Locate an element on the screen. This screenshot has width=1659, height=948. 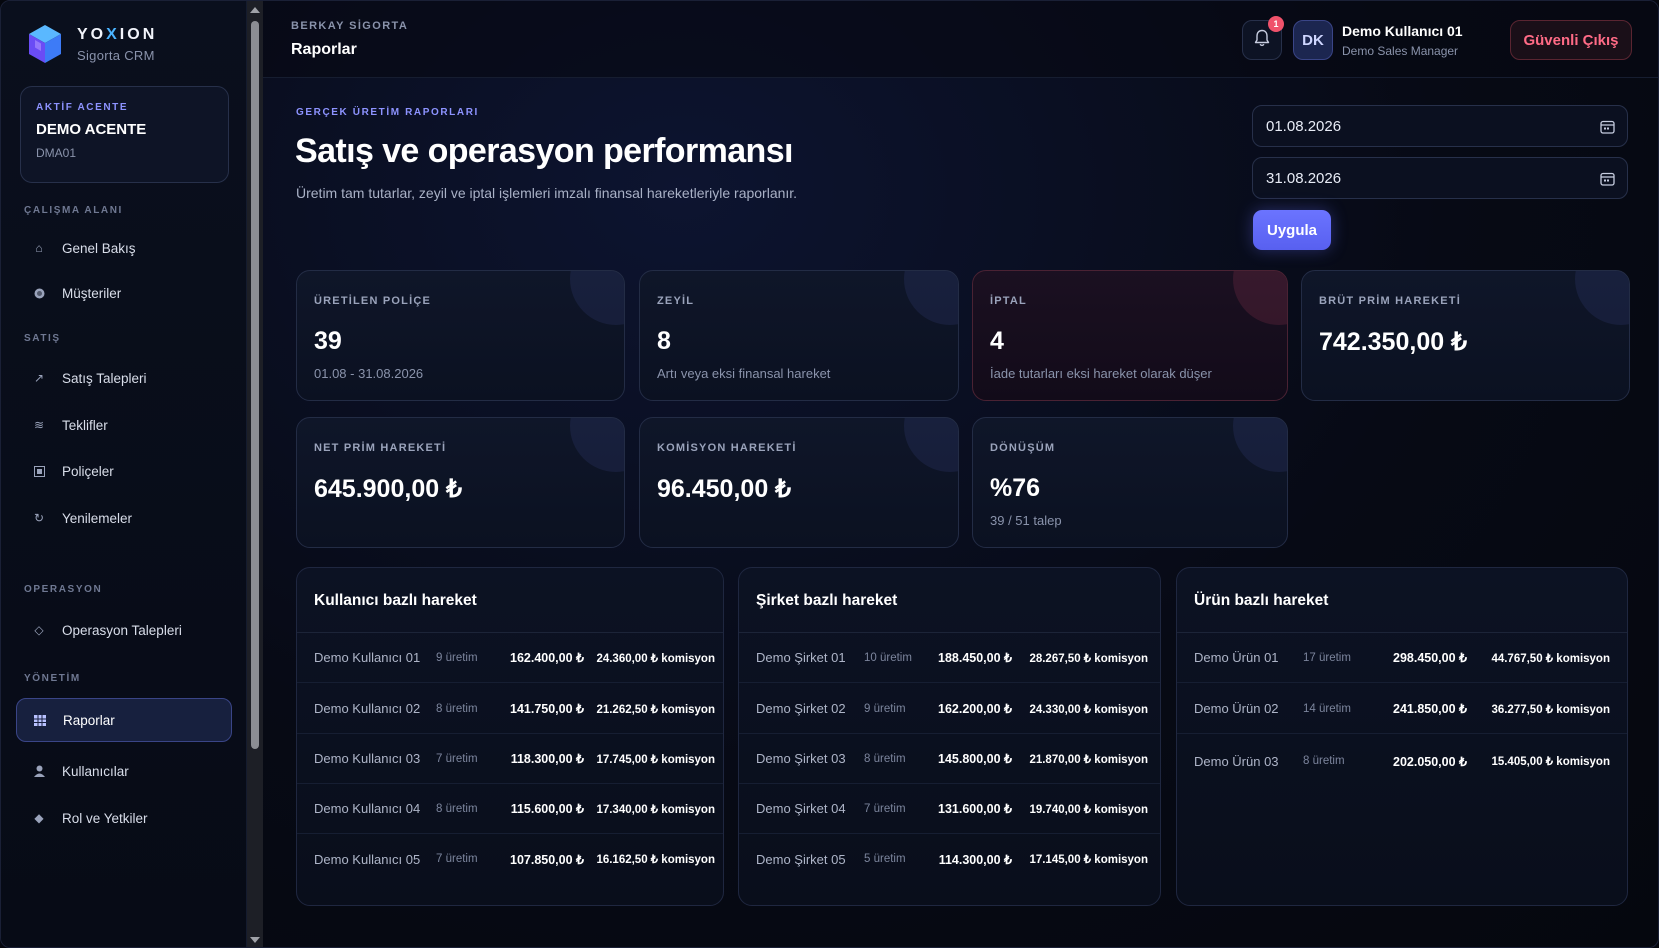
brand: YOXION Sigorta CRM is located at coordinates (92, 44).